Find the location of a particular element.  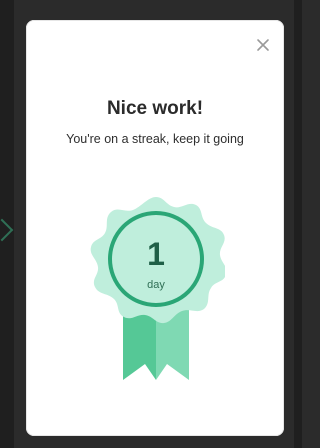

modal-title: Nice work! is located at coordinates (155, 108).